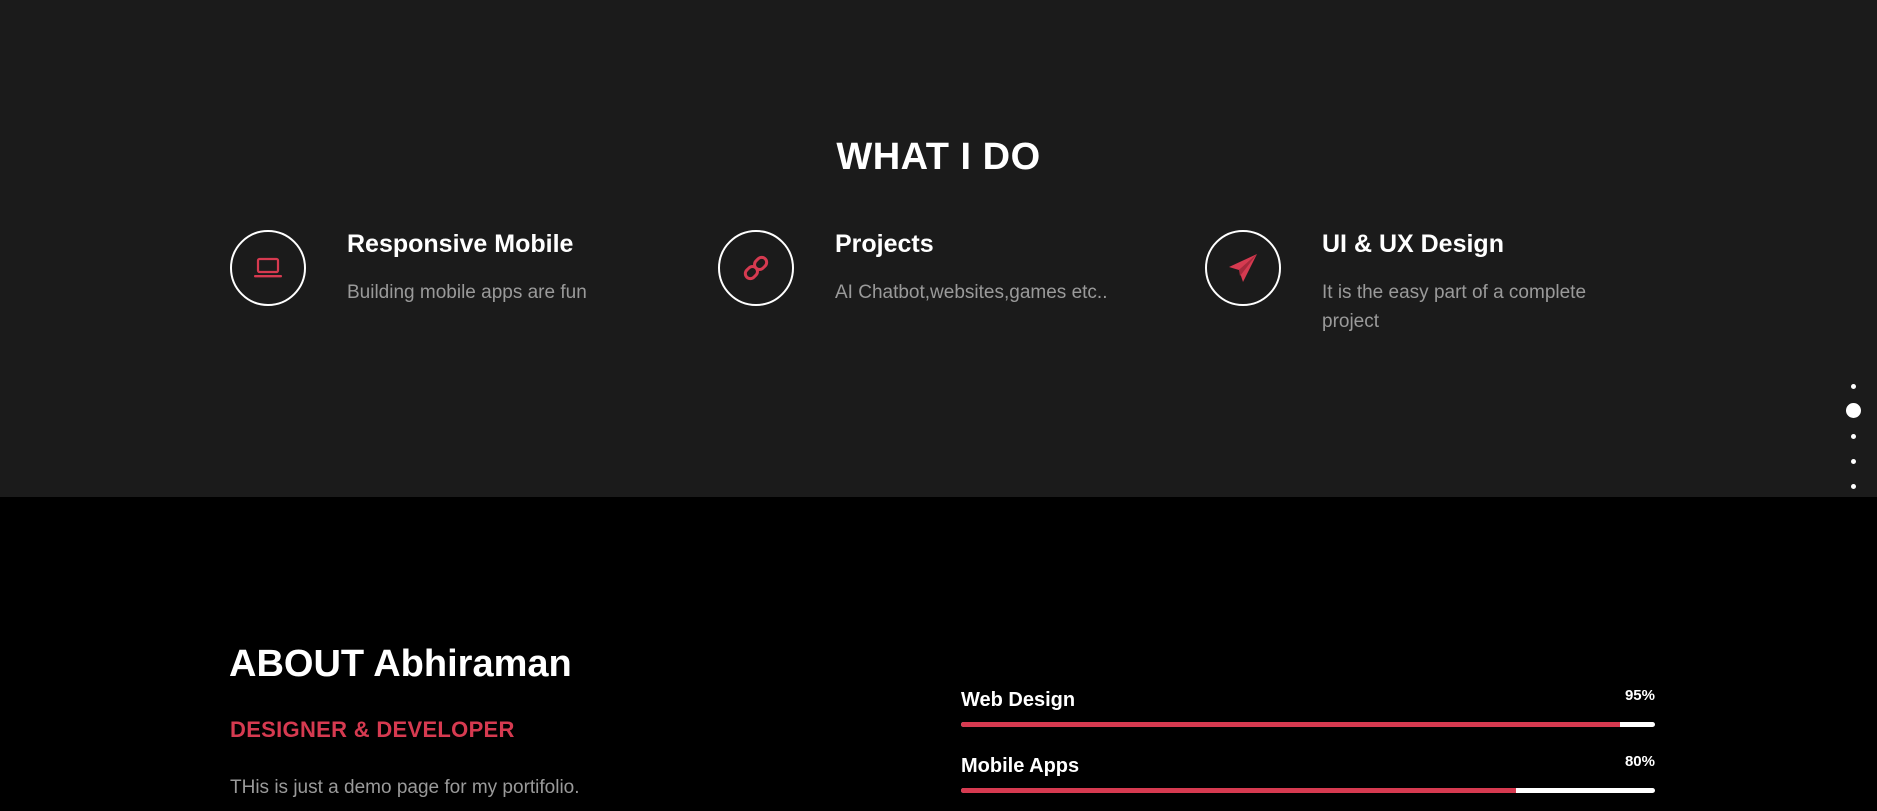 This screenshot has height=811, width=1877. I want to click on service-description: Building mobile apps are fun, so click(467, 292).